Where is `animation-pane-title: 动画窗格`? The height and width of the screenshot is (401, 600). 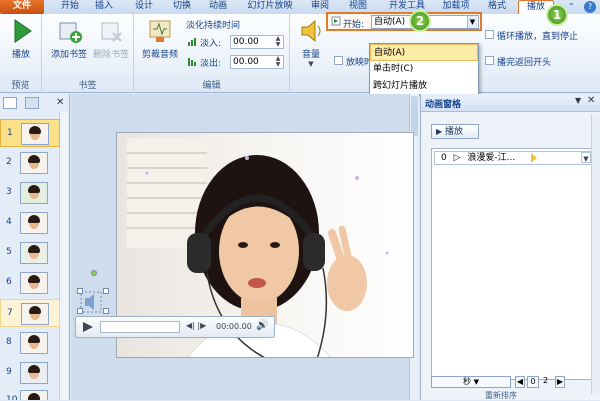 animation-pane-title: 动画窗格 is located at coordinates (443, 105).